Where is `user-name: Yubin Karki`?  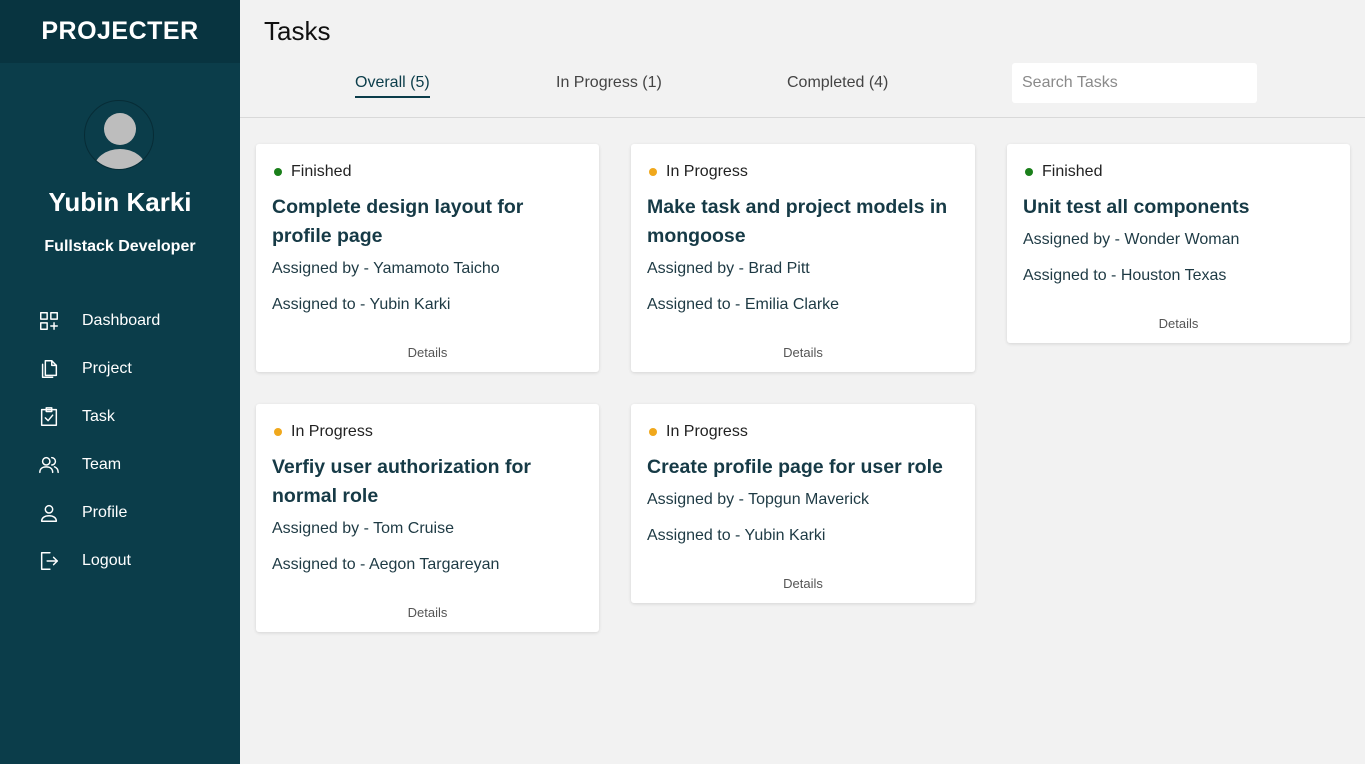
user-name: Yubin Karki is located at coordinates (120, 202).